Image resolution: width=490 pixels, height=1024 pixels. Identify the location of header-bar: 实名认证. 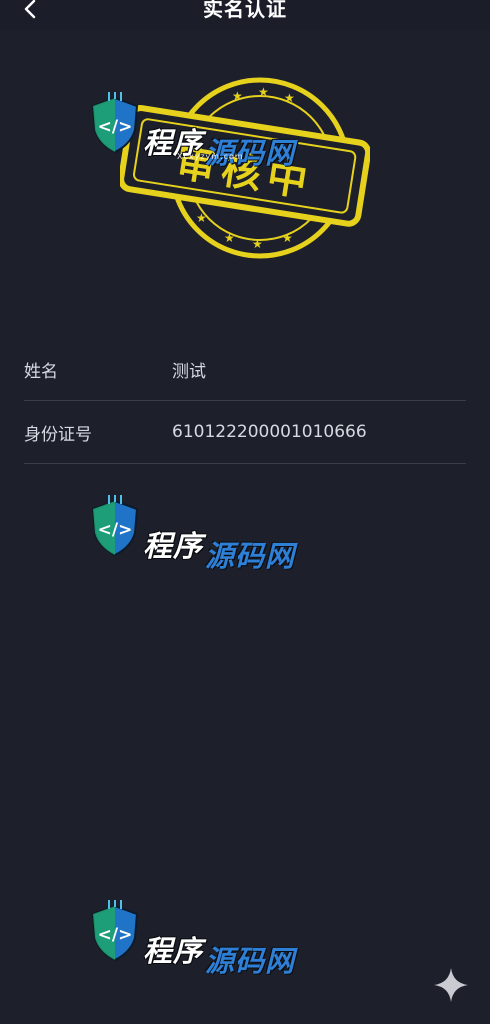
(245, 15).